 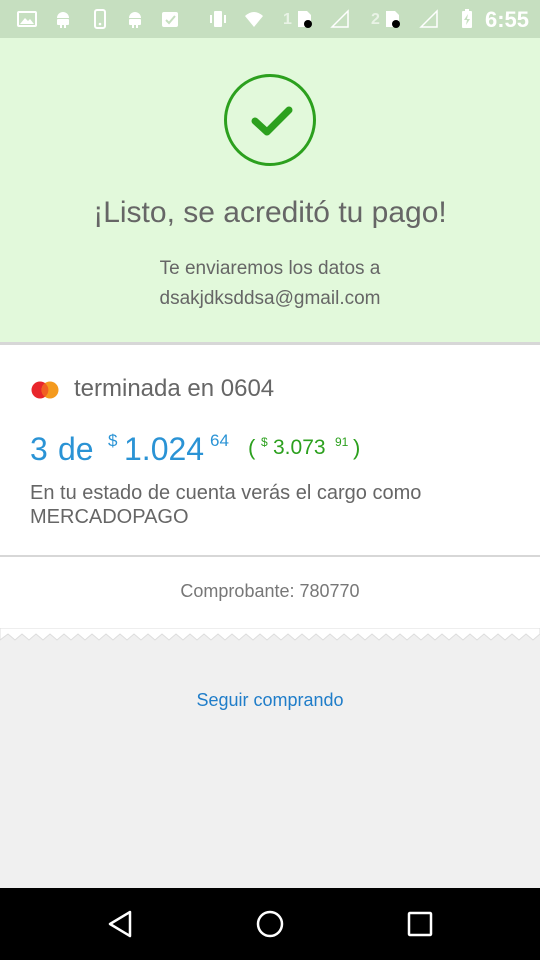 What do you see at coordinates (270, 268) in the screenshot?
I see `email-notice: Te enviaremos los datos a` at bounding box center [270, 268].